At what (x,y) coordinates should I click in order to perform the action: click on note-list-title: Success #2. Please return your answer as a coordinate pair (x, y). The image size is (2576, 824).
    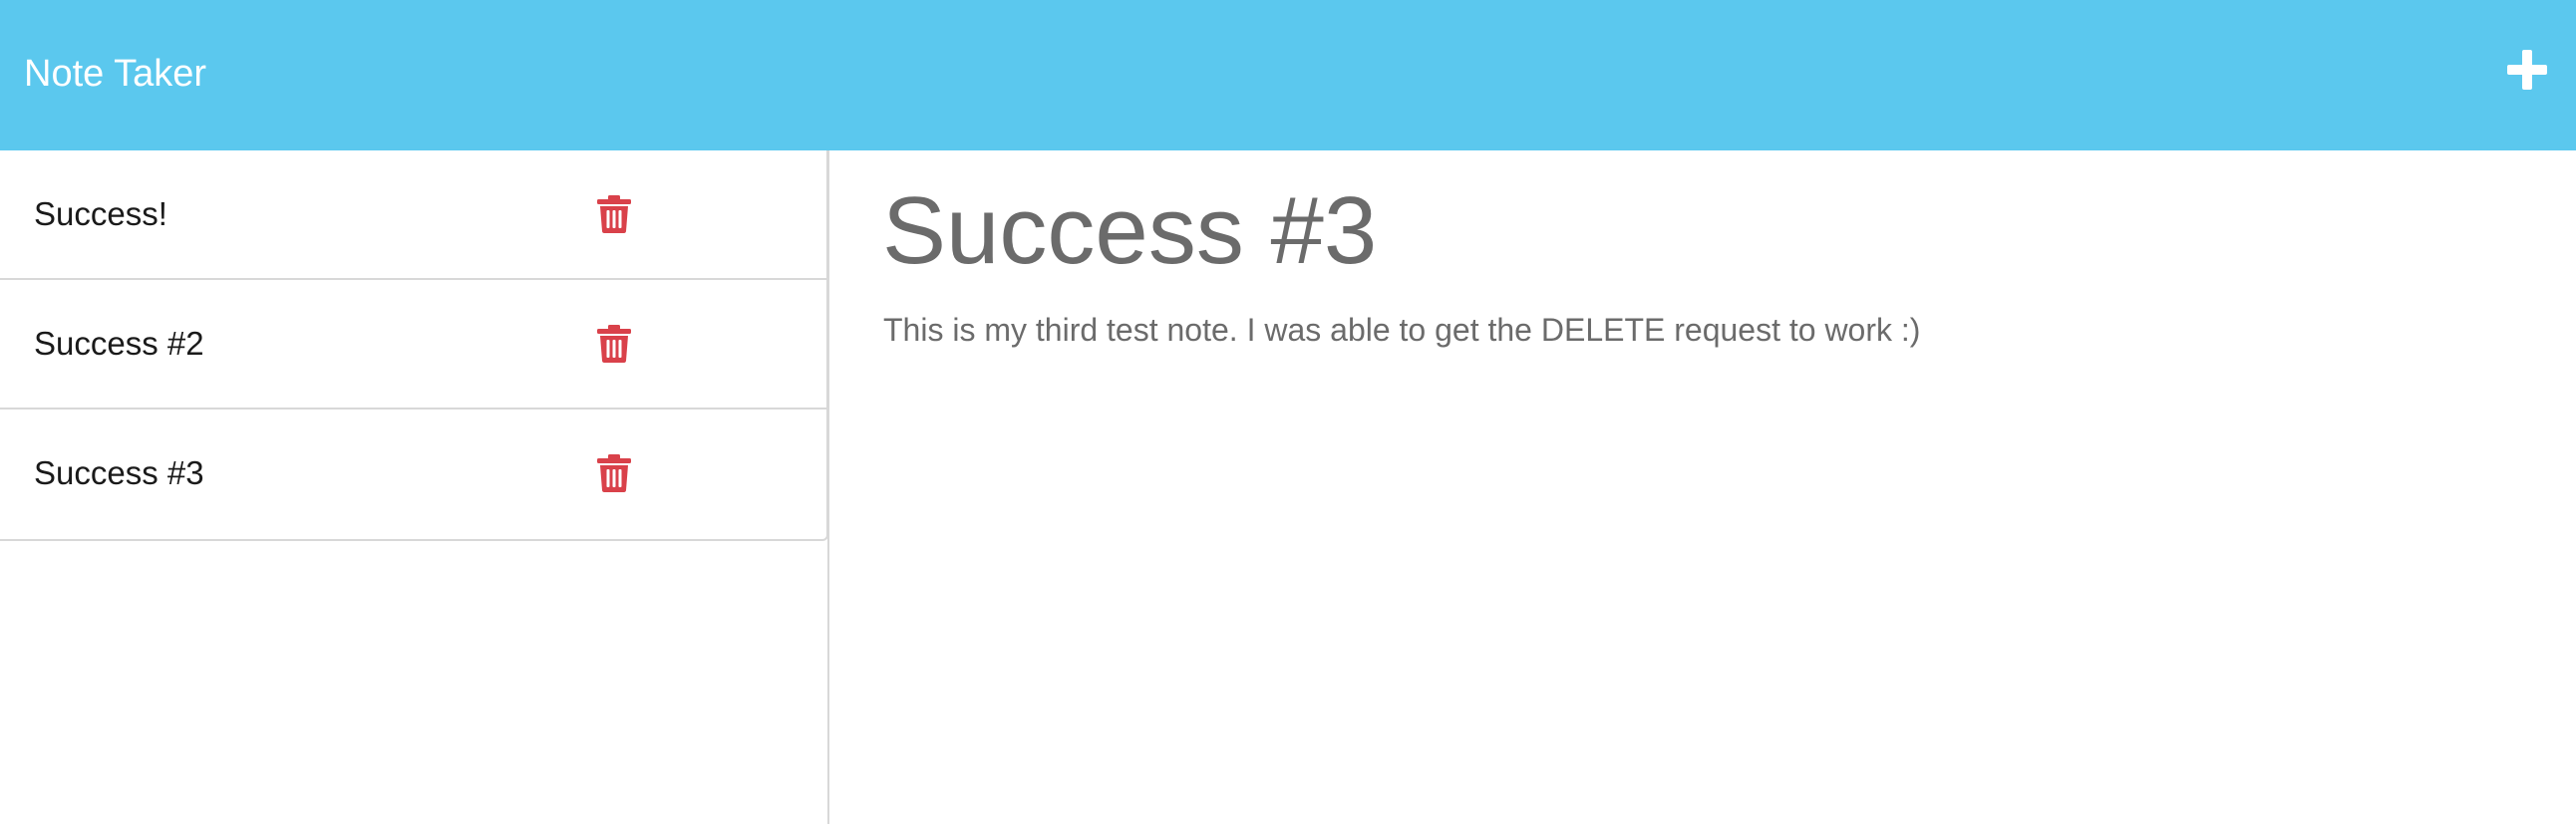
    Looking at the image, I should click on (119, 344).